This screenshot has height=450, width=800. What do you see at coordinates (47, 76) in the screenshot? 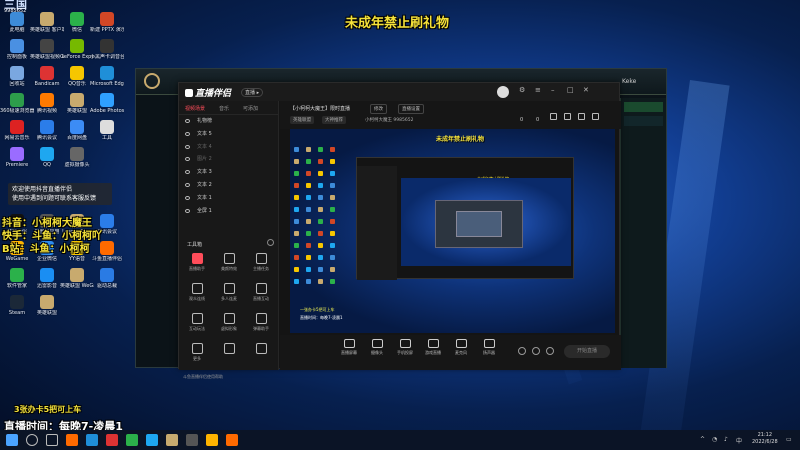
I see `desktop-icon: Bandicam` at bounding box center [47, 76].